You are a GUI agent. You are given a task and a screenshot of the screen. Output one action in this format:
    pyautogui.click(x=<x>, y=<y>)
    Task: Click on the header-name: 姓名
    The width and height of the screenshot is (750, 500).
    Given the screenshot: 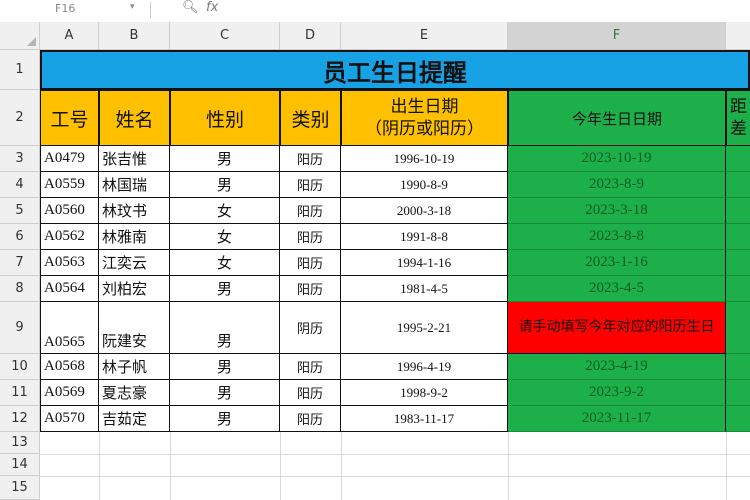 What is the action you would take?
    pyautogui.click(x=134, y=118)
    